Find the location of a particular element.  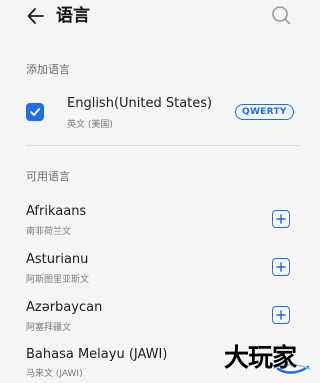

checkmark-icon is located at coordinates (35, 112).